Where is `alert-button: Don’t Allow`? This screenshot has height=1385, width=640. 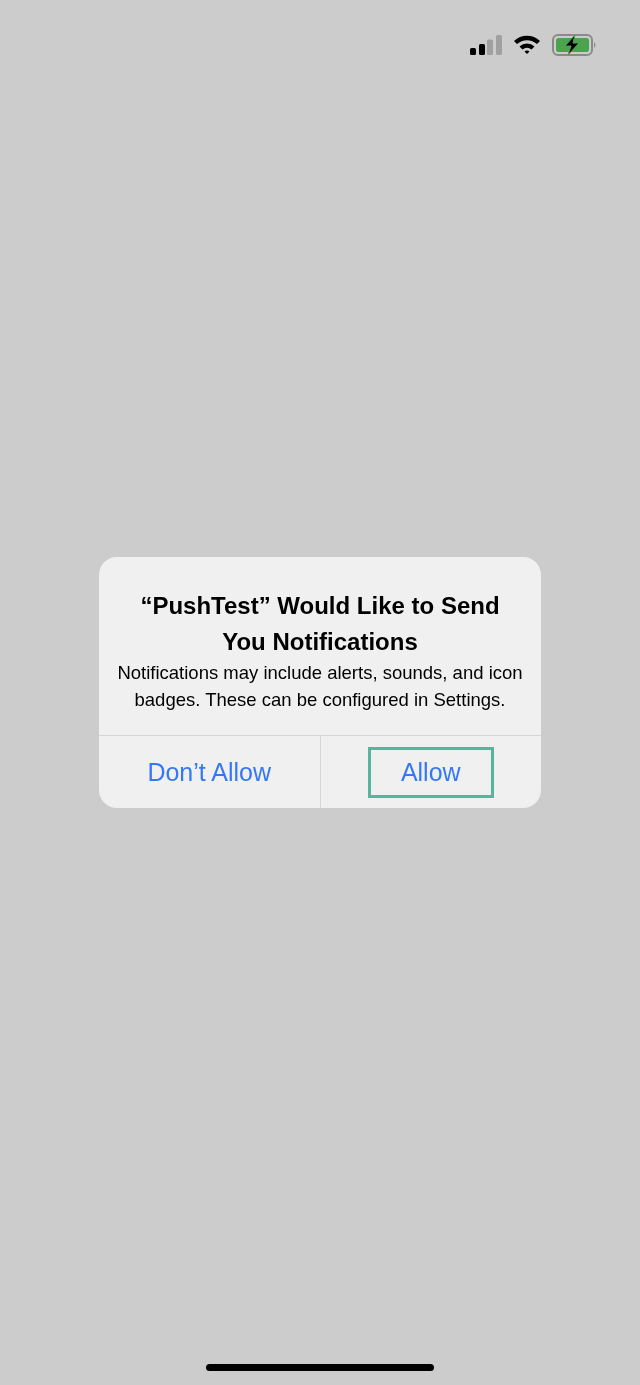 alert-button: Don’t Allow is located at coordinates (209, 772).